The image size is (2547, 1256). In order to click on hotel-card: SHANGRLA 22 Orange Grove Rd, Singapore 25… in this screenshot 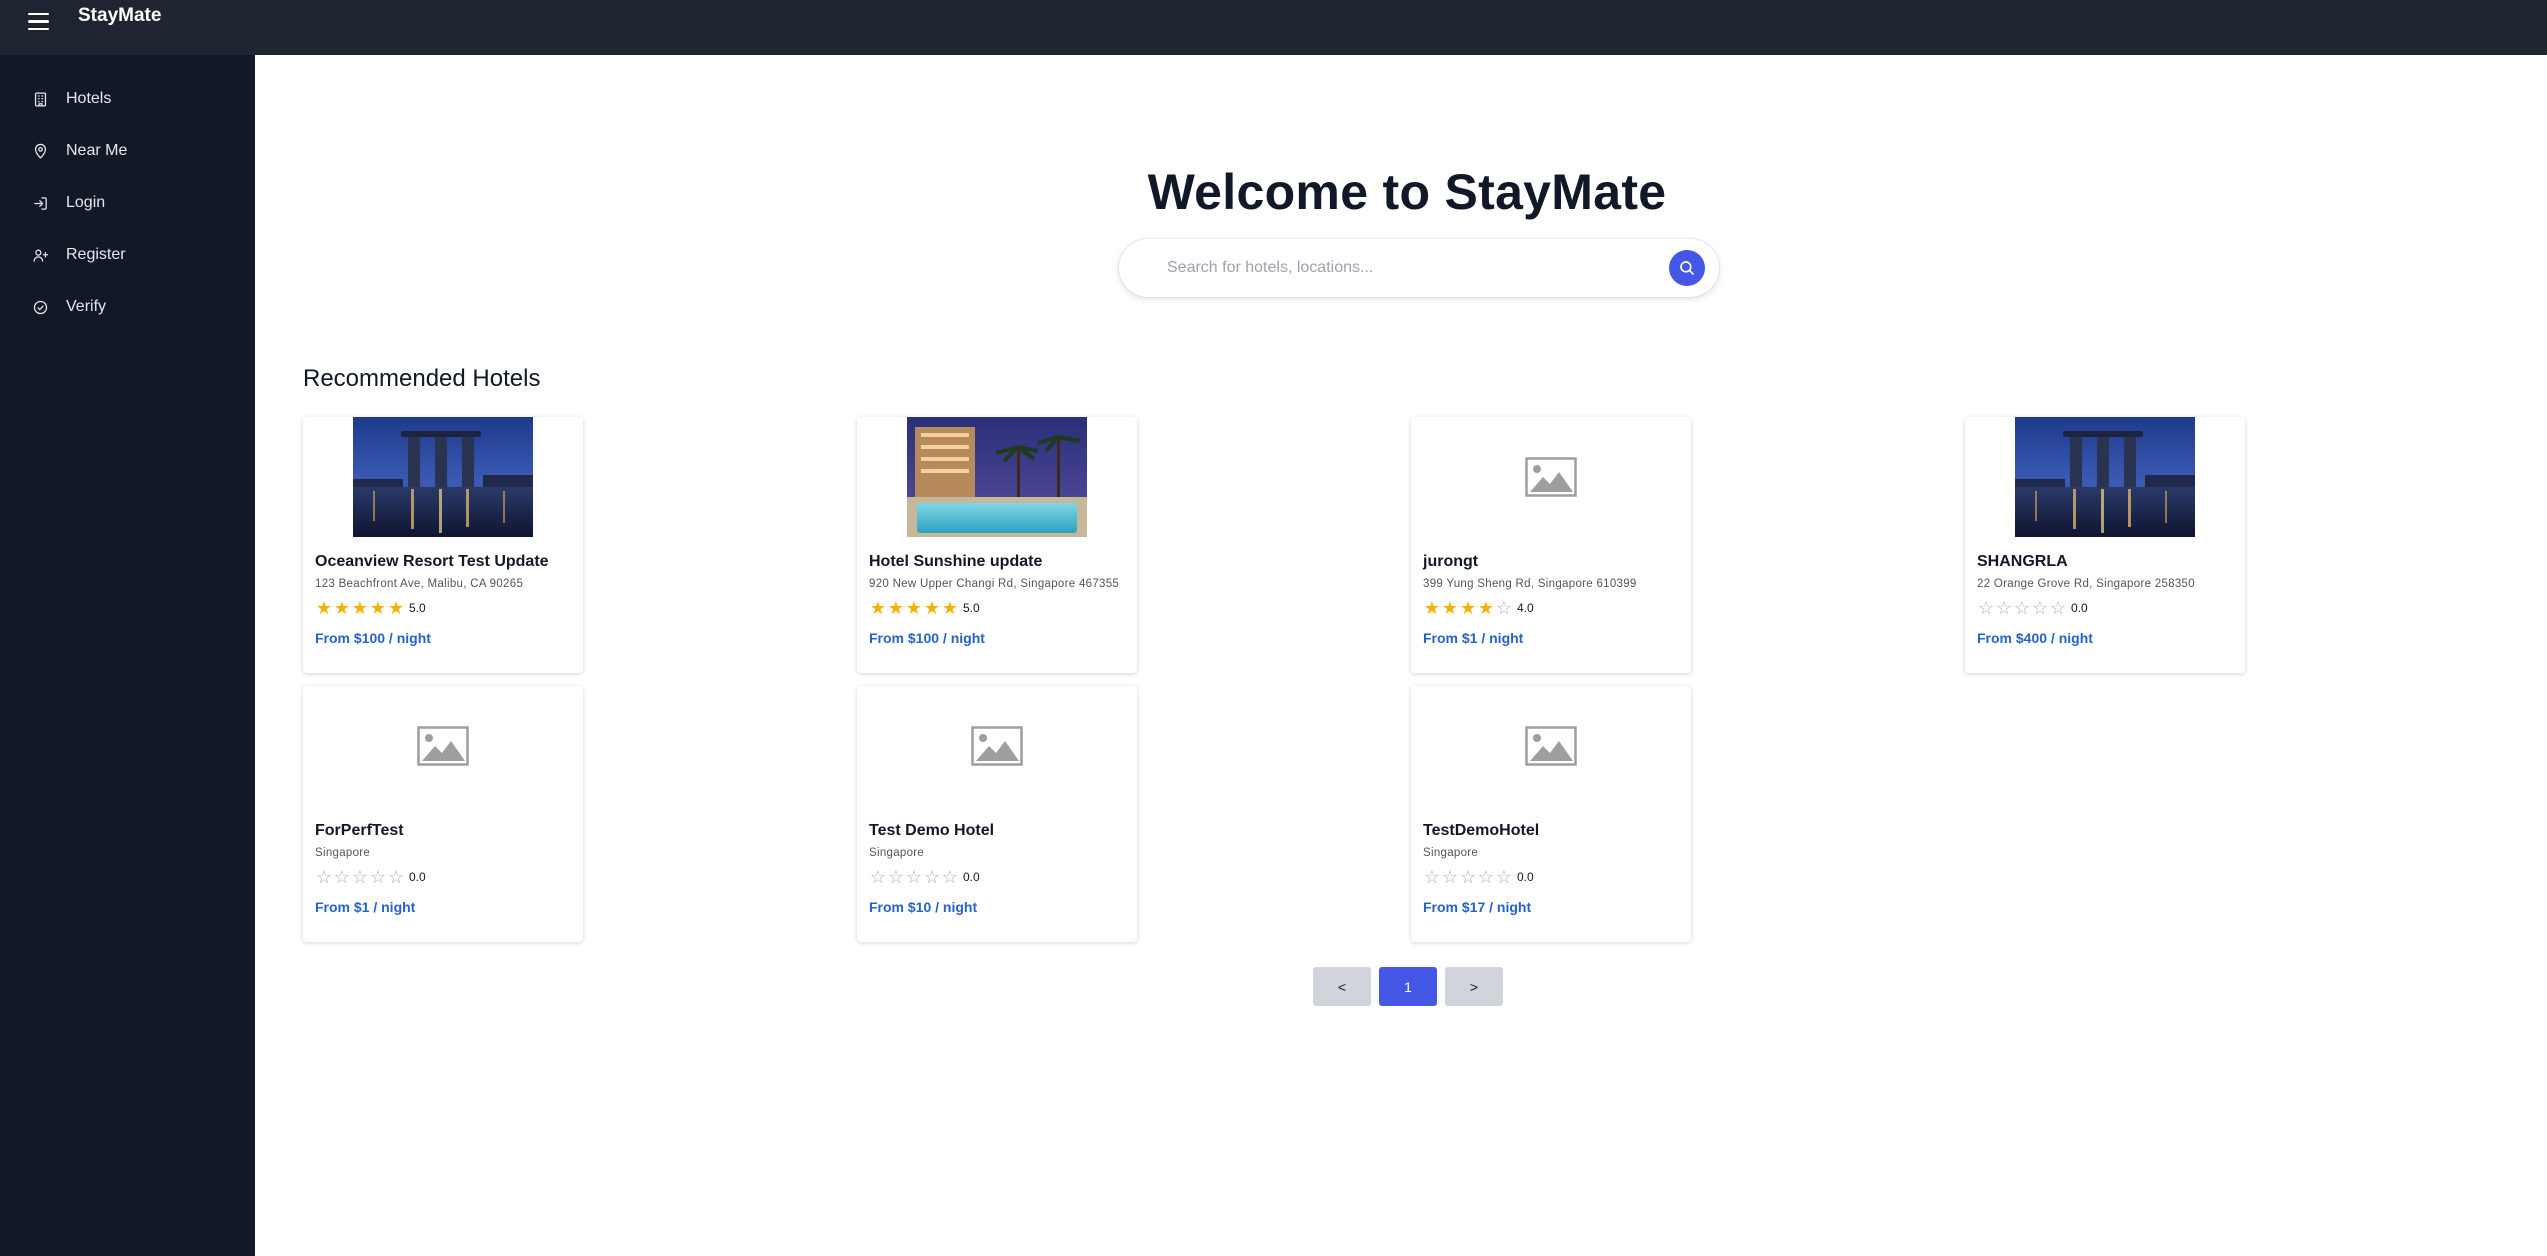, I will do `click(2105, 545)`.